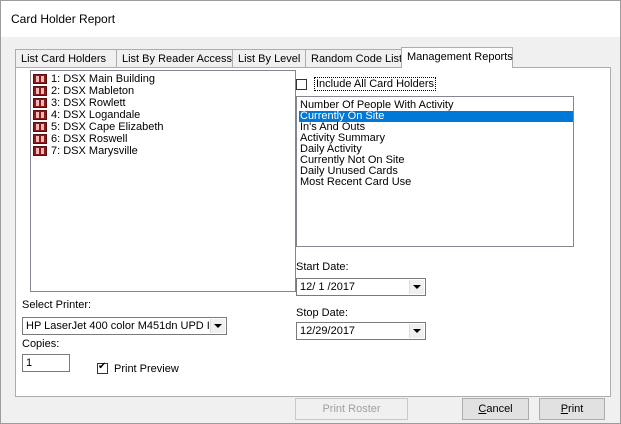 This screenshot has width=621, height=424. I want to click on select-printer-label: Select Printer:, so click(57, 305).